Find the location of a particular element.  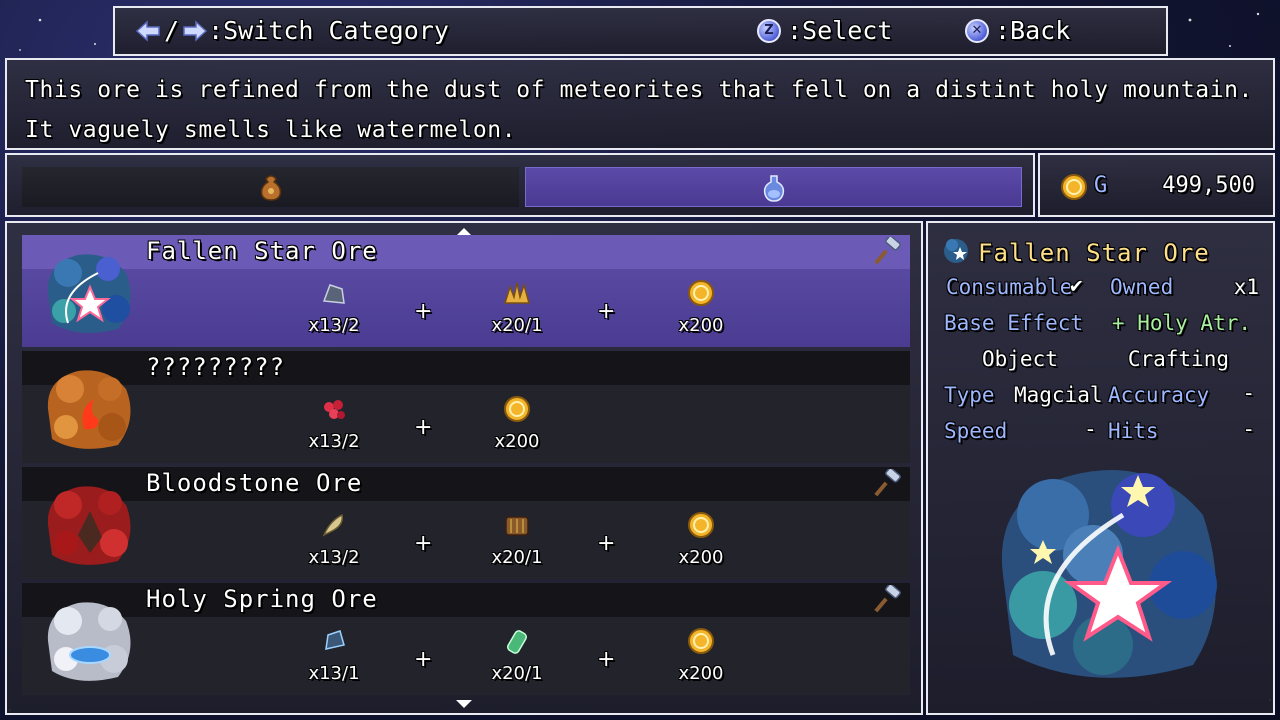

x-button-icon: ✕ is located at coordinates (977, 30).